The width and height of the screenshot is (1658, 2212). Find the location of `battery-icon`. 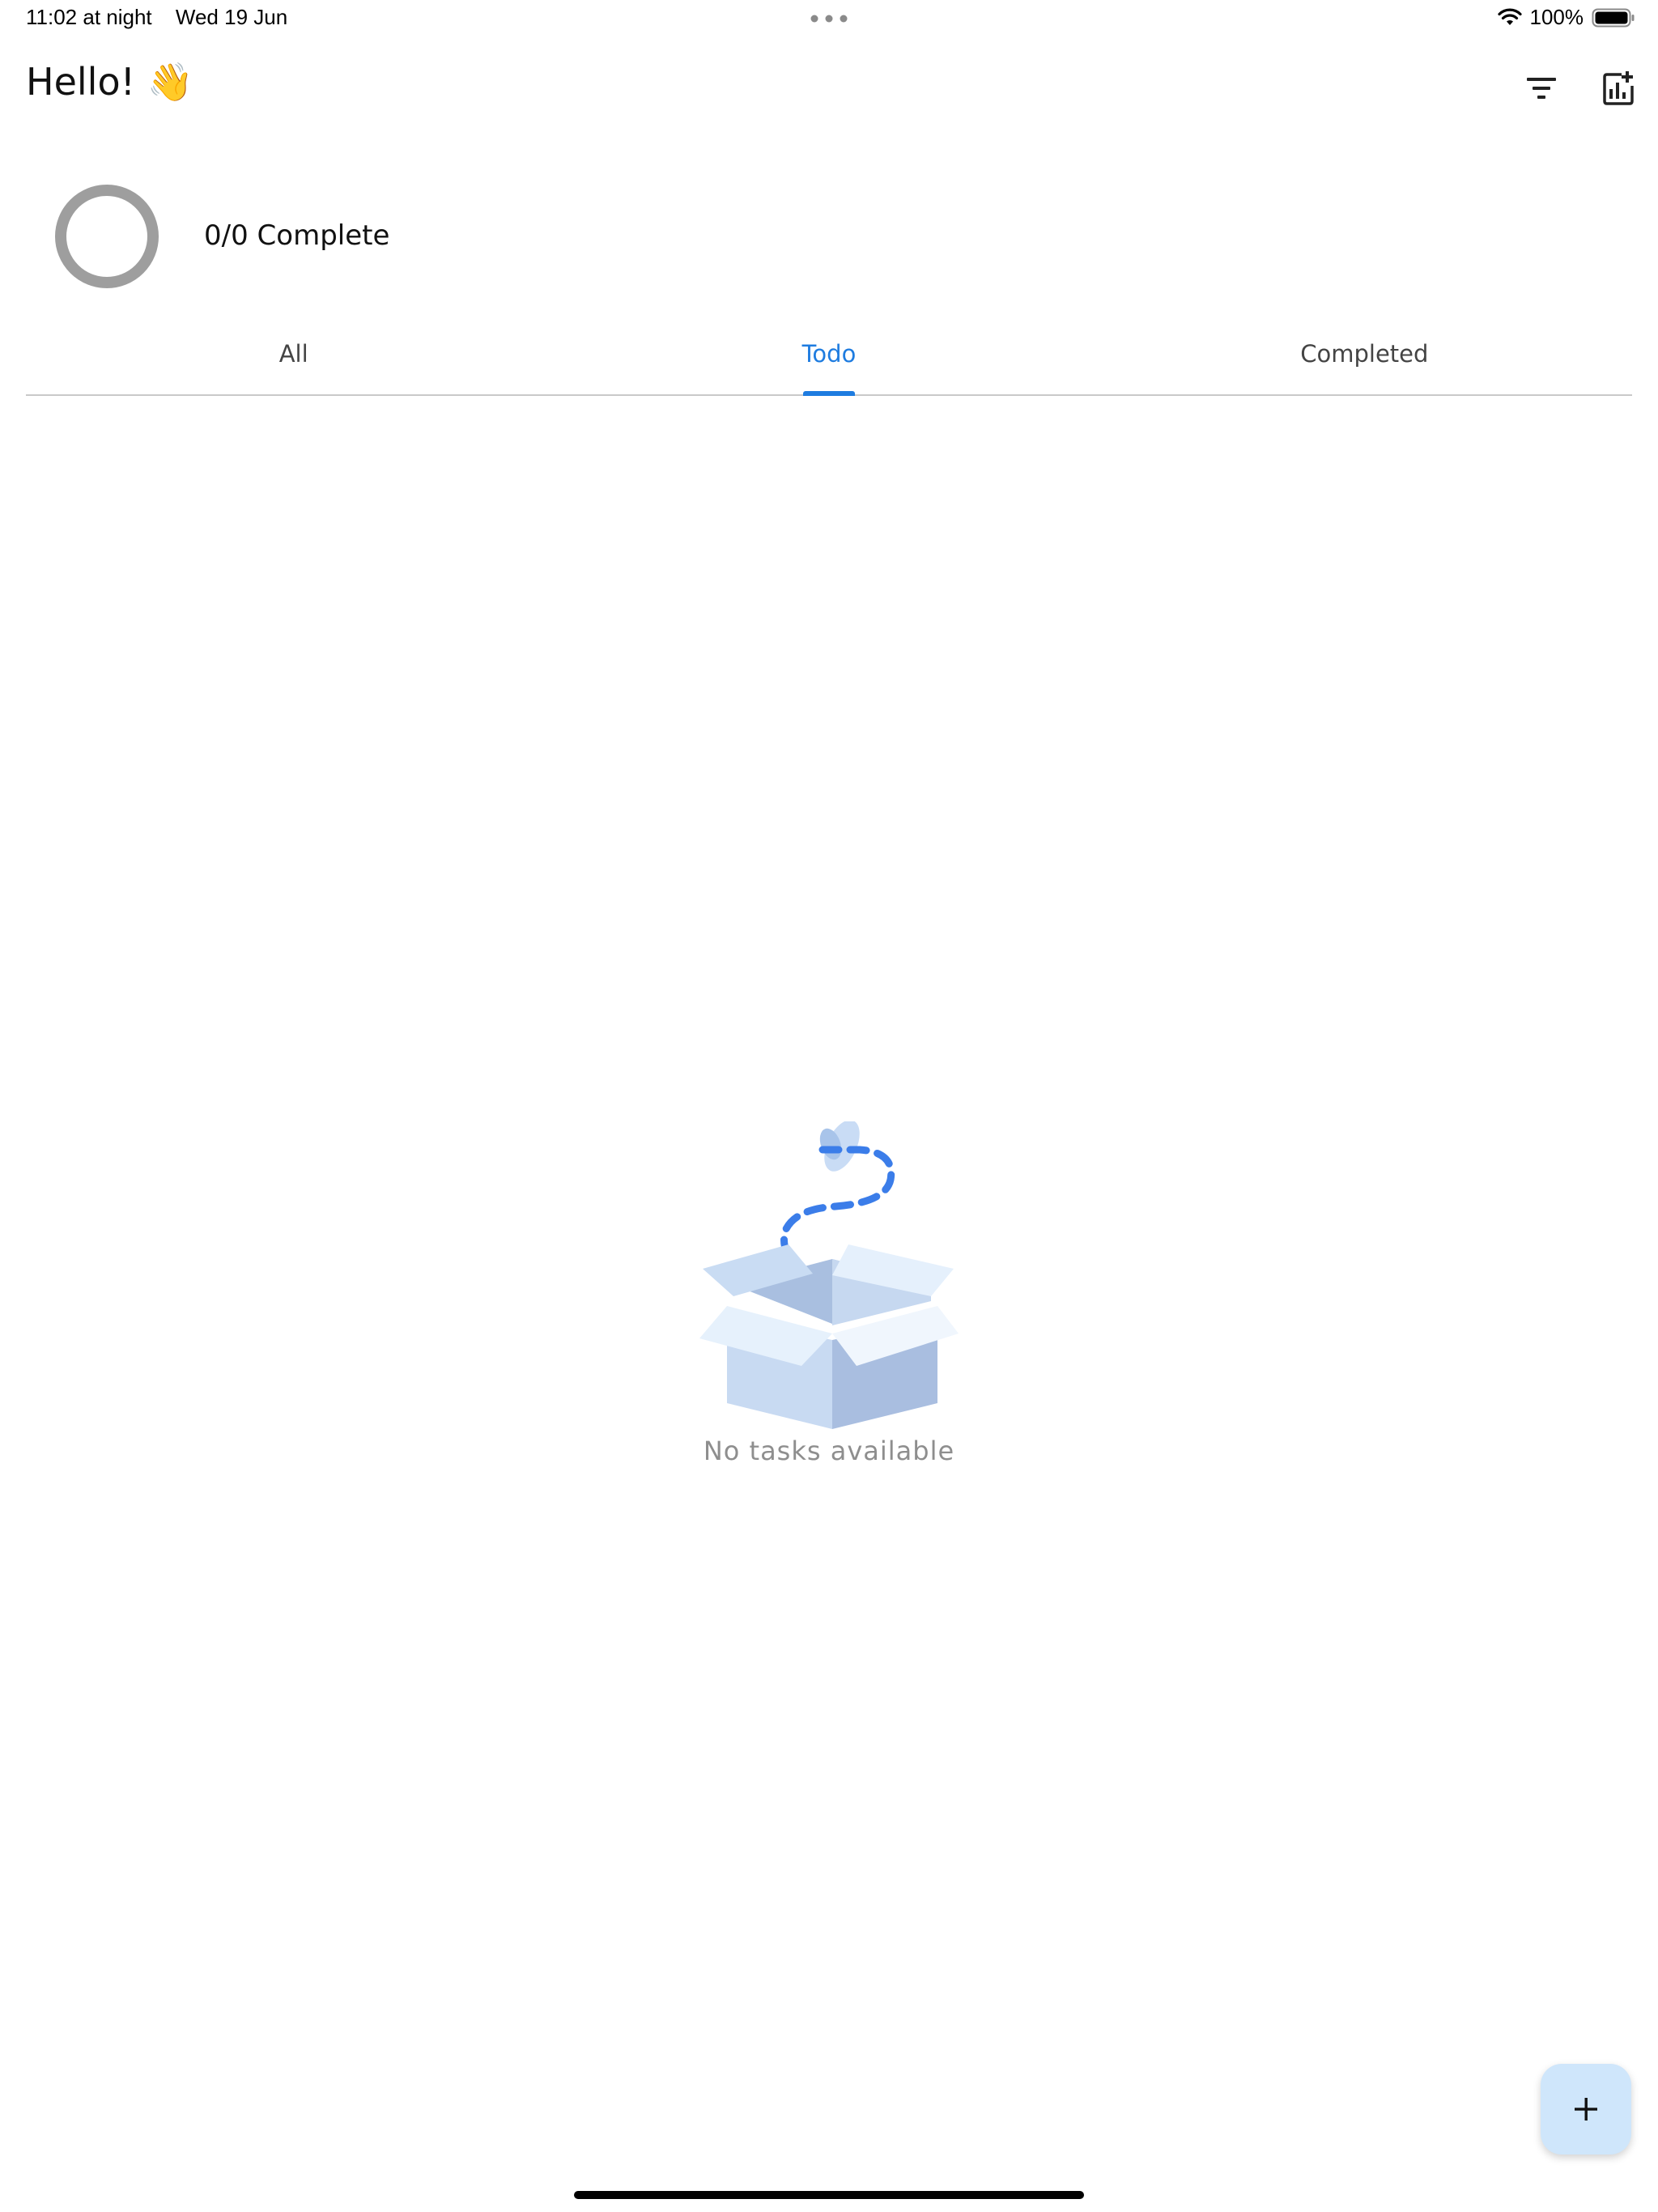

battery-icon is located at coordinates (1613, 18).